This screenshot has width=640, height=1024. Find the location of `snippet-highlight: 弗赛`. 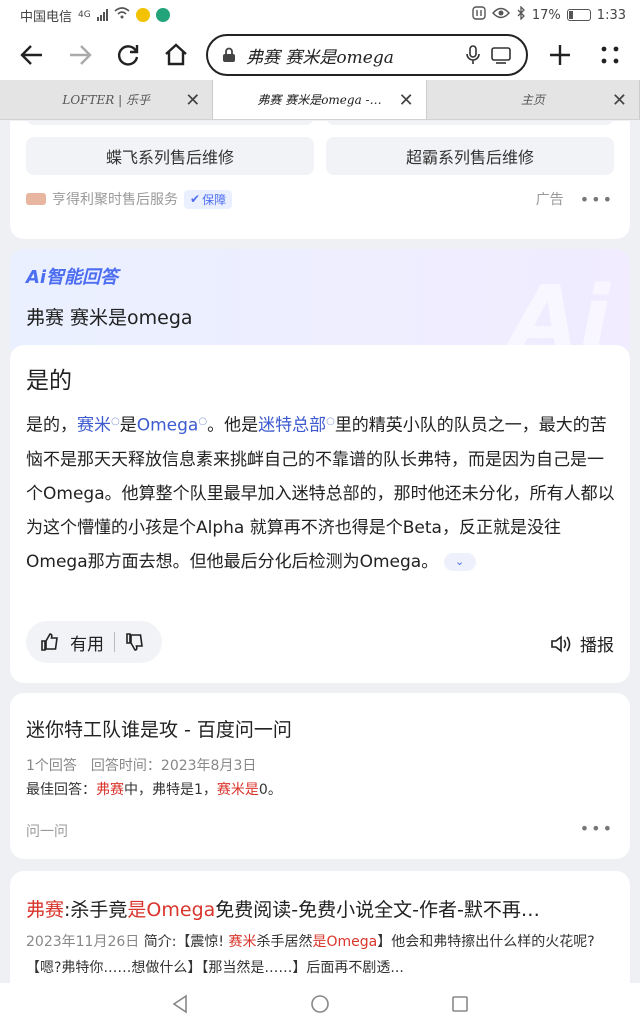

snippet-highlight: 弗赛 is located at coordinates (110, 790).